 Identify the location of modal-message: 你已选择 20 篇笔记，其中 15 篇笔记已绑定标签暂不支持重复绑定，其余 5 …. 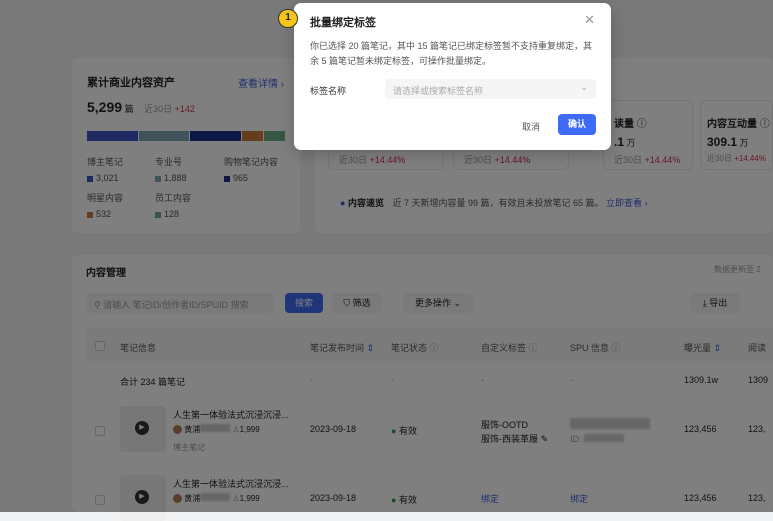
(451, 53).